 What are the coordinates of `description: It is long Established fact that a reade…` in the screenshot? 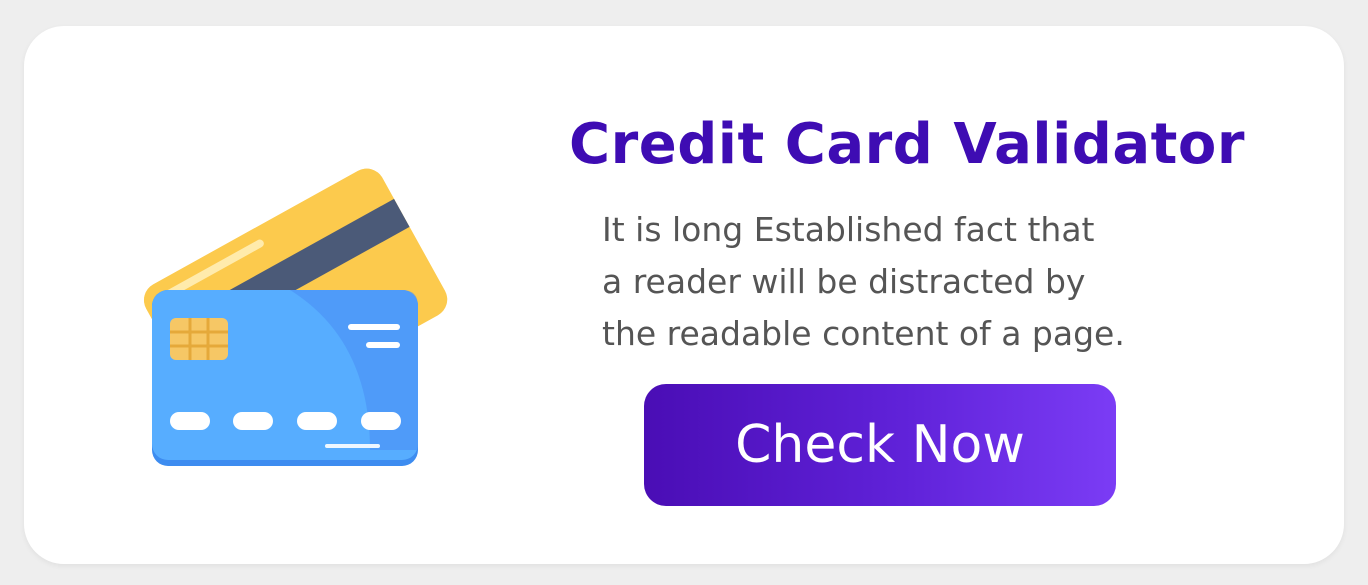 It's located at (902, 282).